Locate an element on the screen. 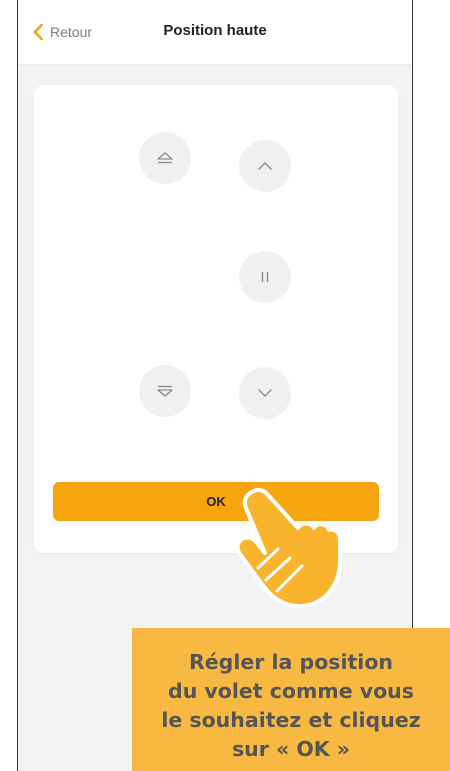  top-position-button is located at coordinates (165, 158).